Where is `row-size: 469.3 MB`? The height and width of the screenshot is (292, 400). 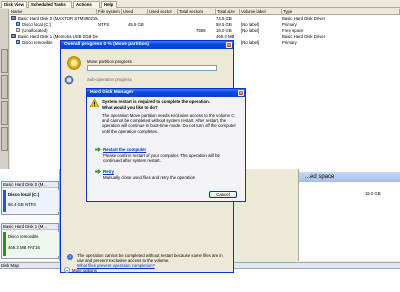
row-size: 469.3 MB is located at coordinates (225, 36).